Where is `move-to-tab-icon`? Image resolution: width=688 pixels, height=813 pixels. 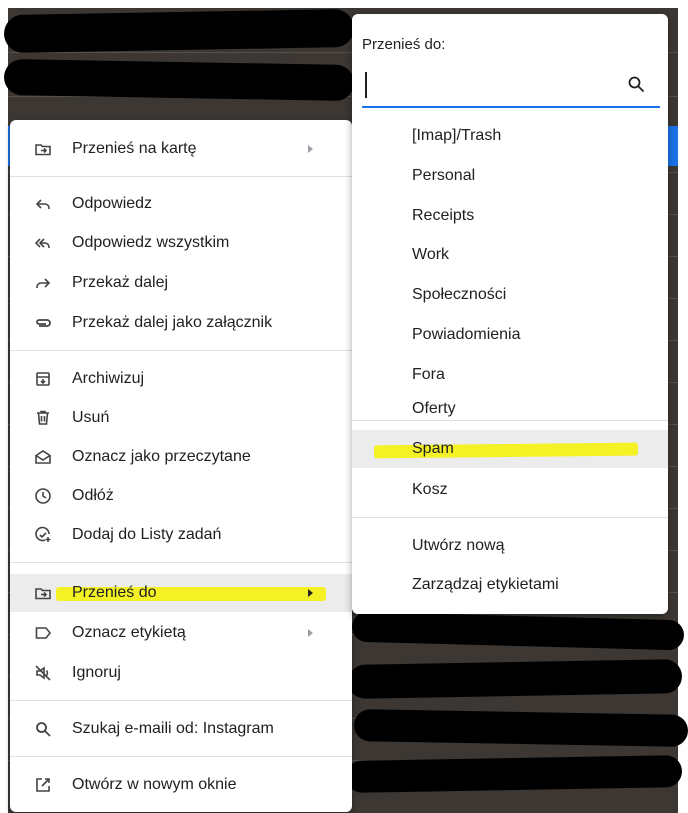 move-to-tab-icon is located at coordinates (43, 149).